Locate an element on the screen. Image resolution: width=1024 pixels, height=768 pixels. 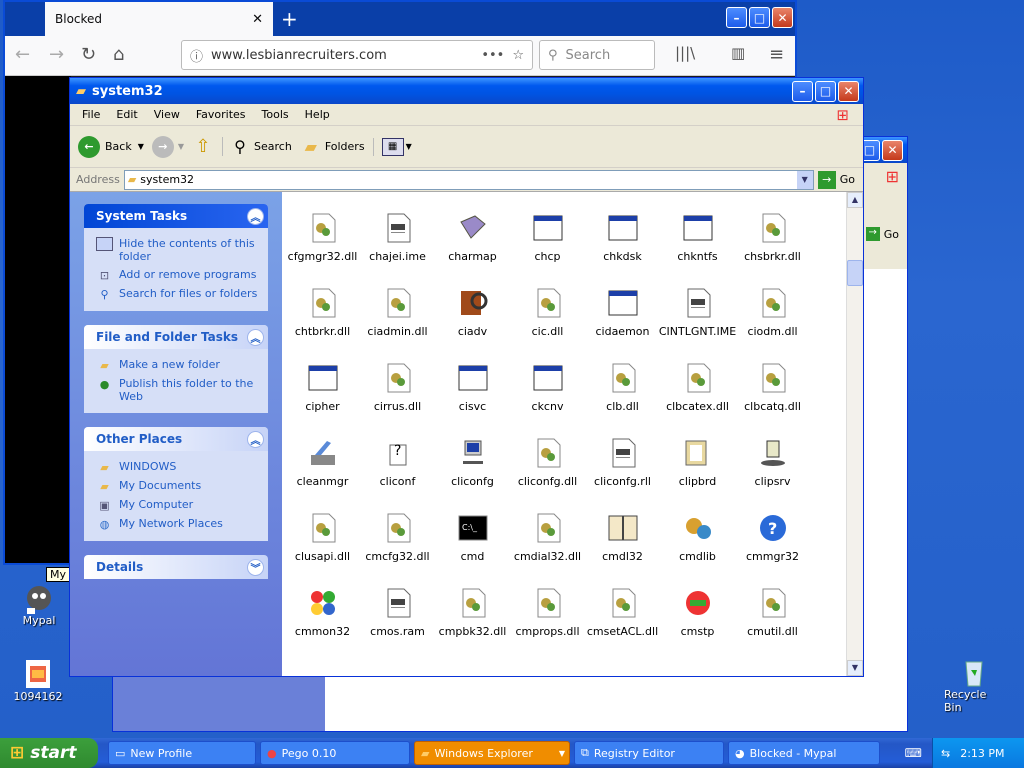
url-bar: ⓘ www.lesbianrecruiters.com ••• ☆ is located at coordinates (357, 55).